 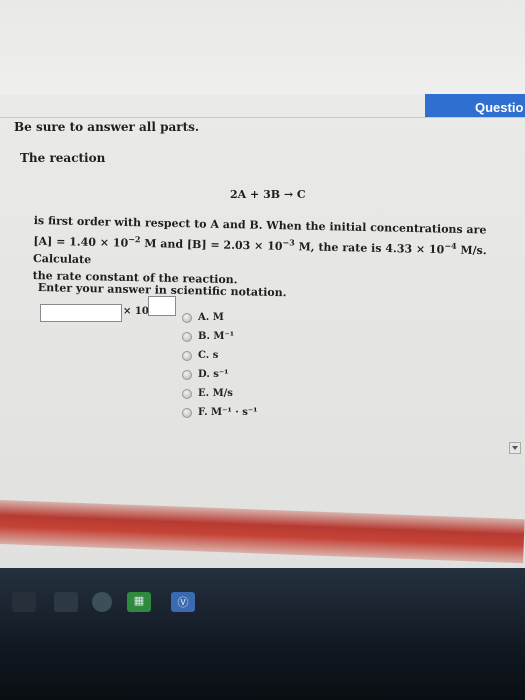 What do you see at coordinates (211, 317) in the screenshot?
I see `option-label: A. M` at bounding box center [211, 317].